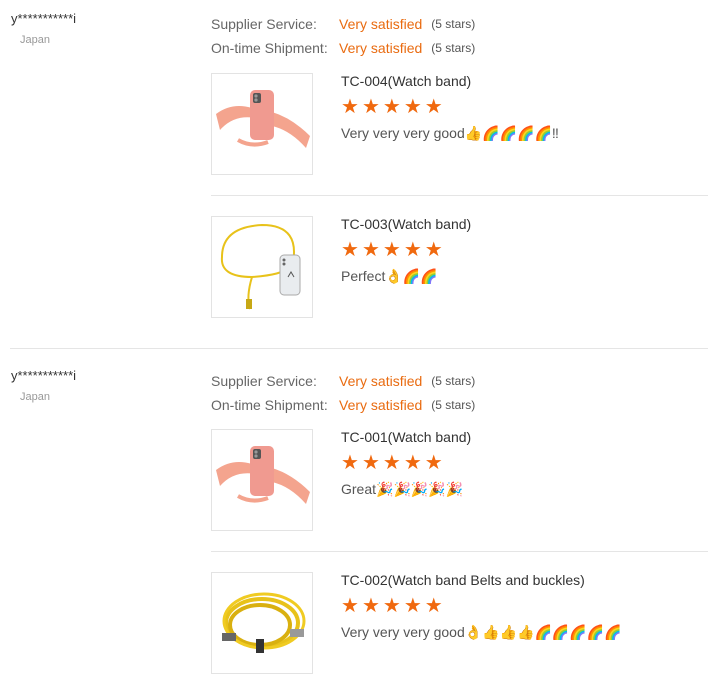 The width and height of the screenshot is (708, 674). I want to click on product-title: TC-004(Watch band), so click(406, 81).